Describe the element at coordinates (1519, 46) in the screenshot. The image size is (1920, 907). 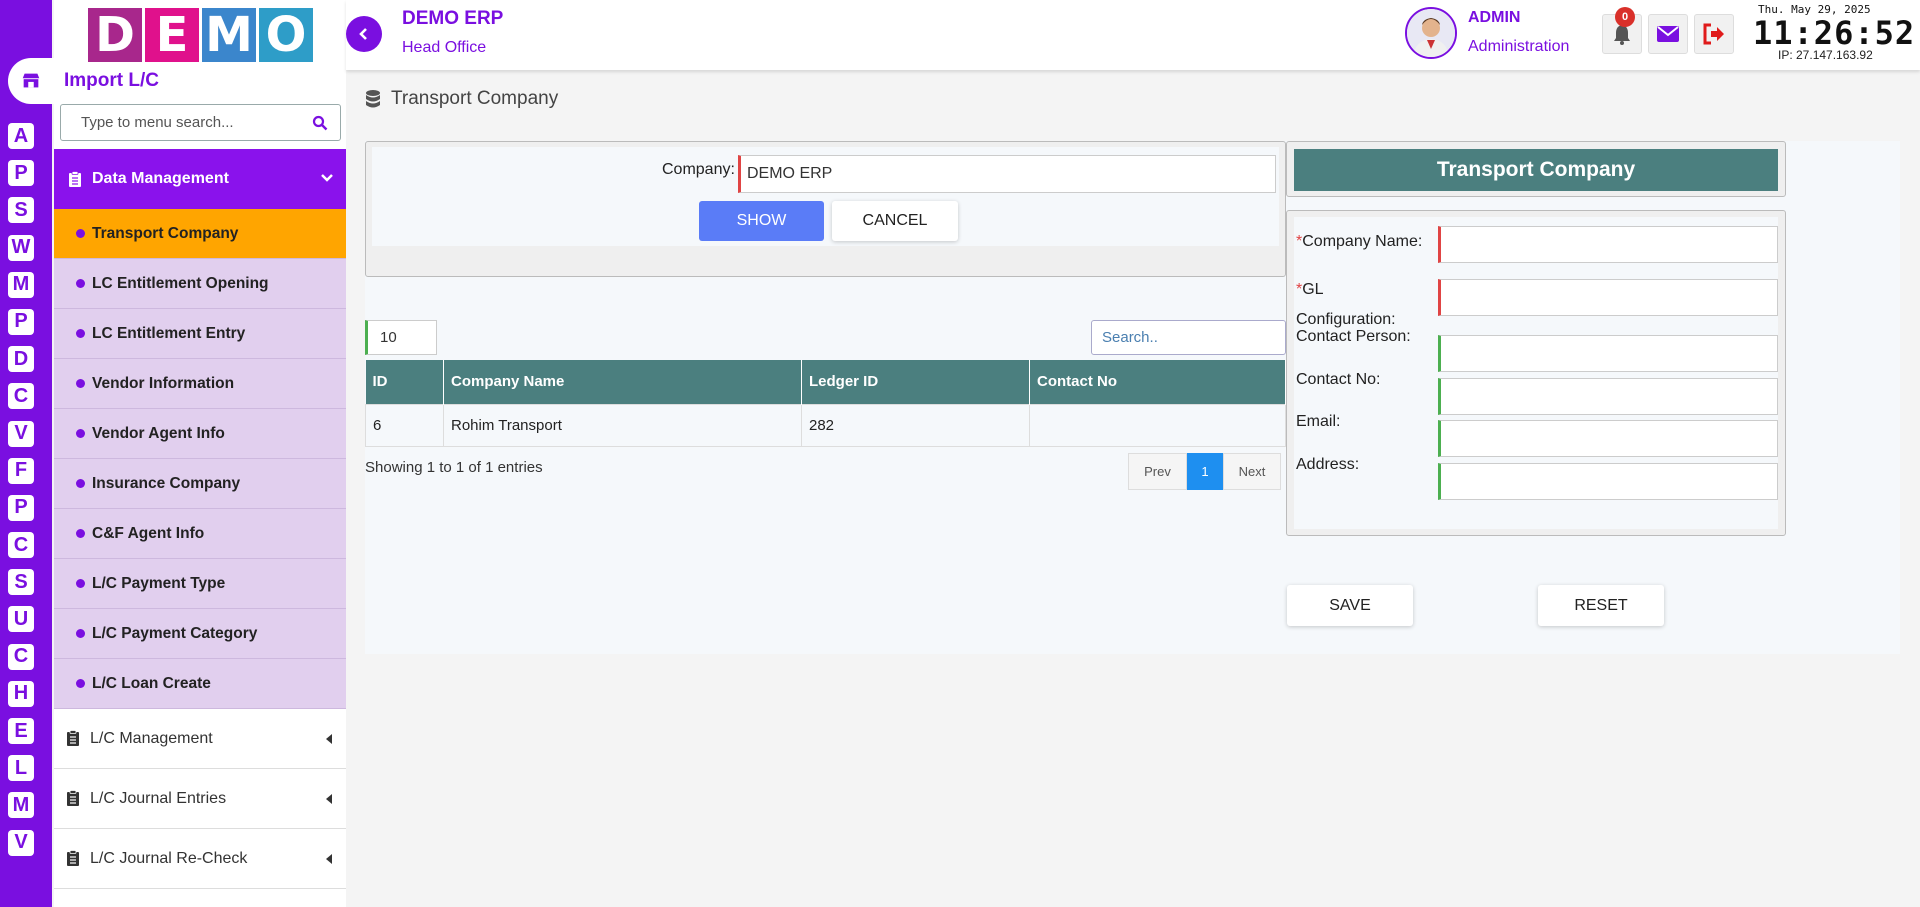
I see `user-role: Administration` at that location.